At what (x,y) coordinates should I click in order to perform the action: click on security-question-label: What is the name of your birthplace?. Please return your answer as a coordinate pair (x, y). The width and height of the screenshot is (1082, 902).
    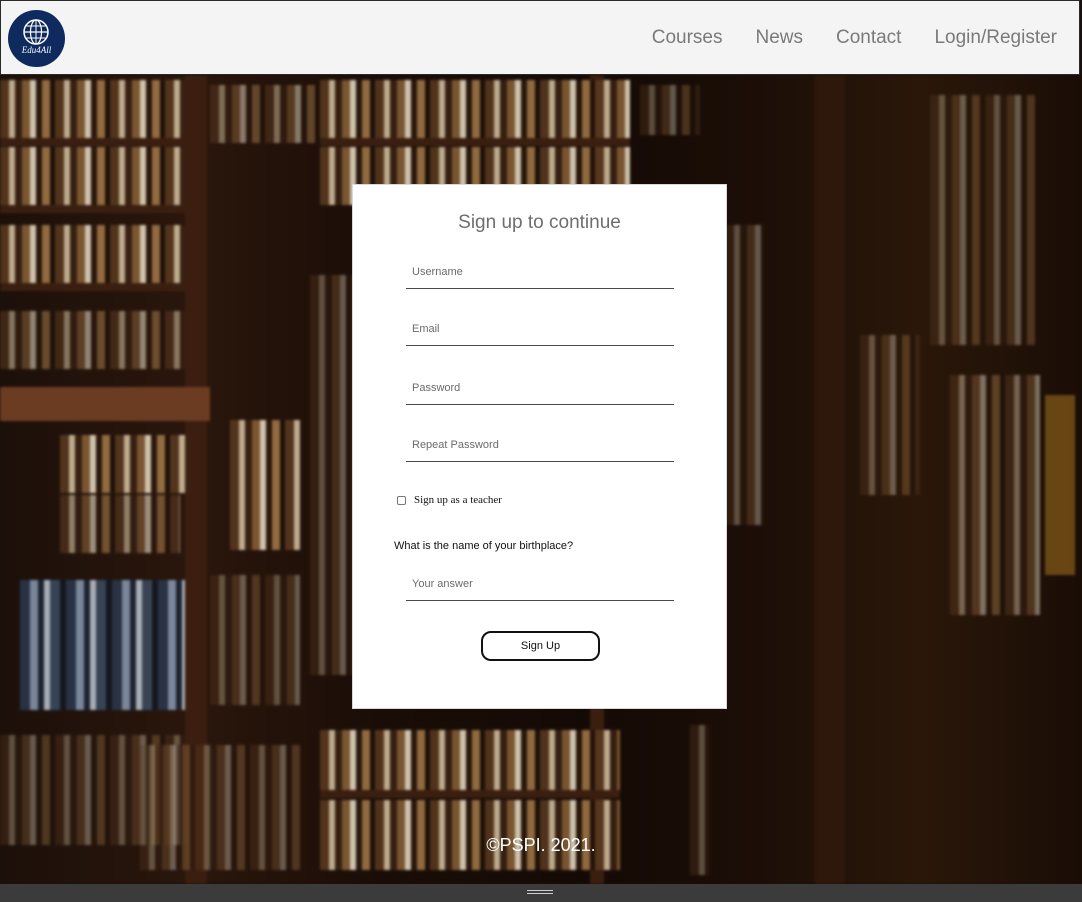
    Looking at the image, I should click on (484, 546).